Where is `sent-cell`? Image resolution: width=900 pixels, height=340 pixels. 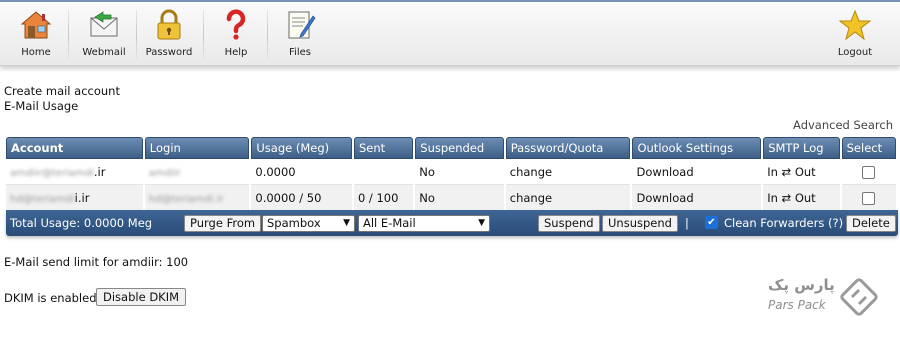
sent-cell is located at coordinates (383, 172).